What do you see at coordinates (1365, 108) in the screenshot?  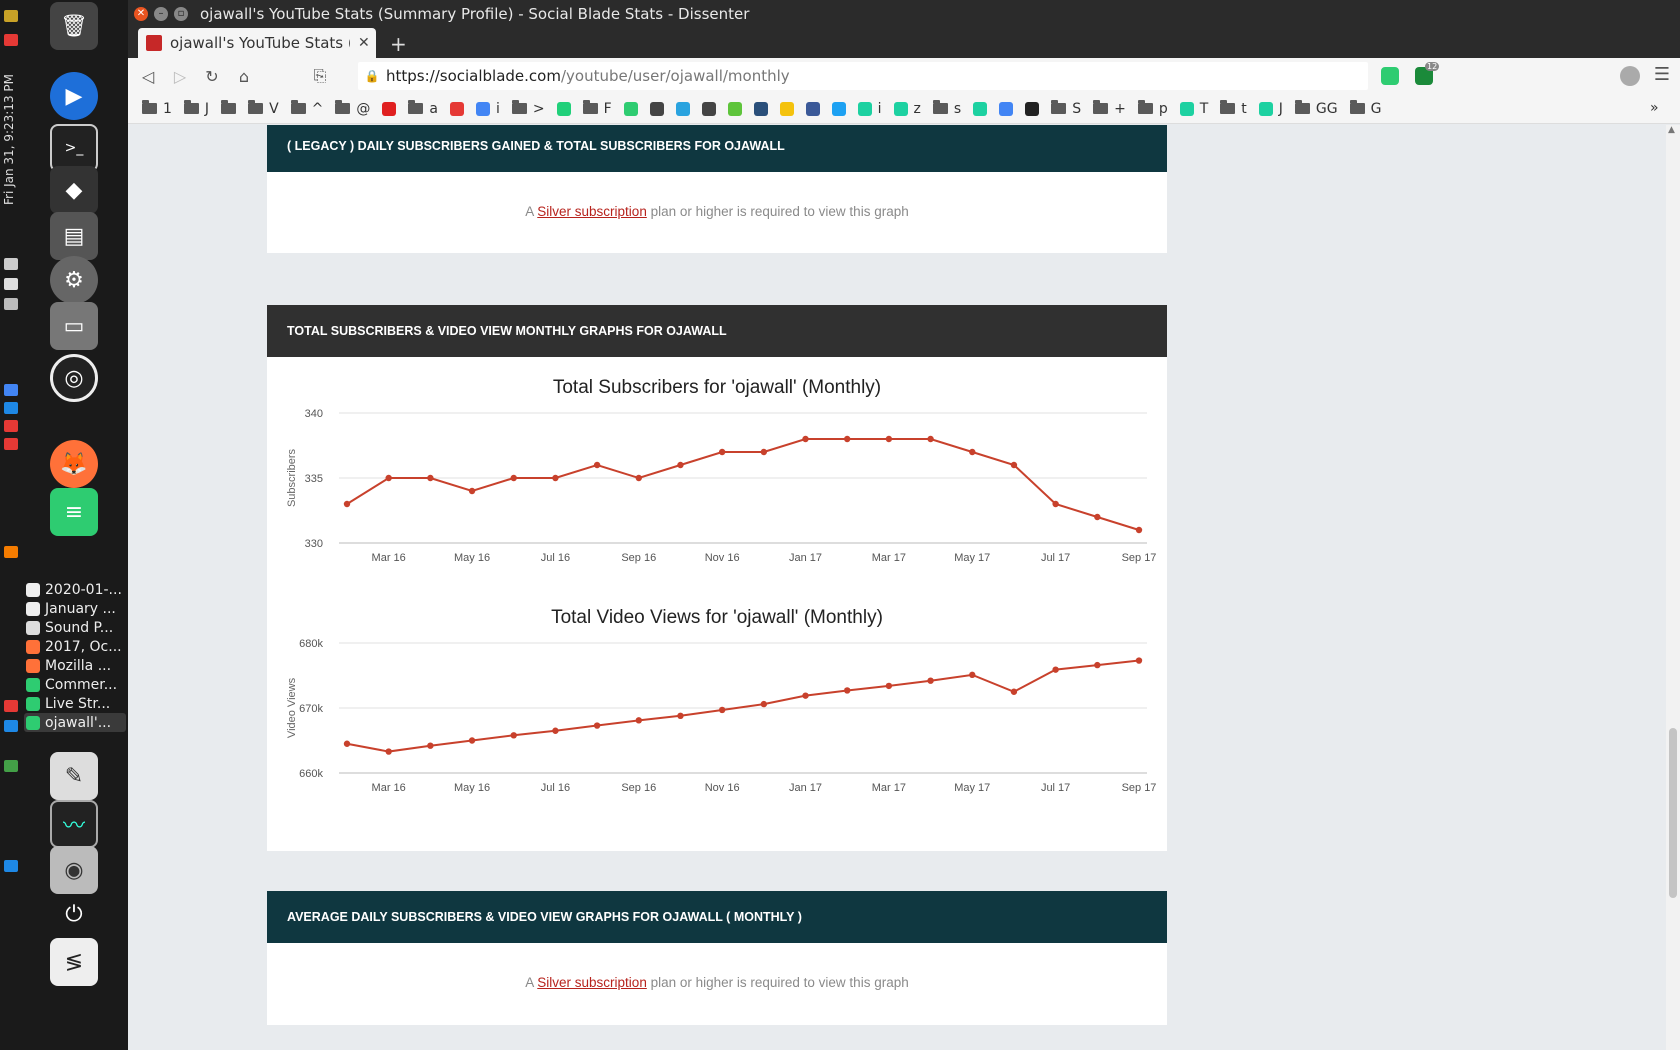 I see `bookmark-item: G` at bounding box center [1365, 108].